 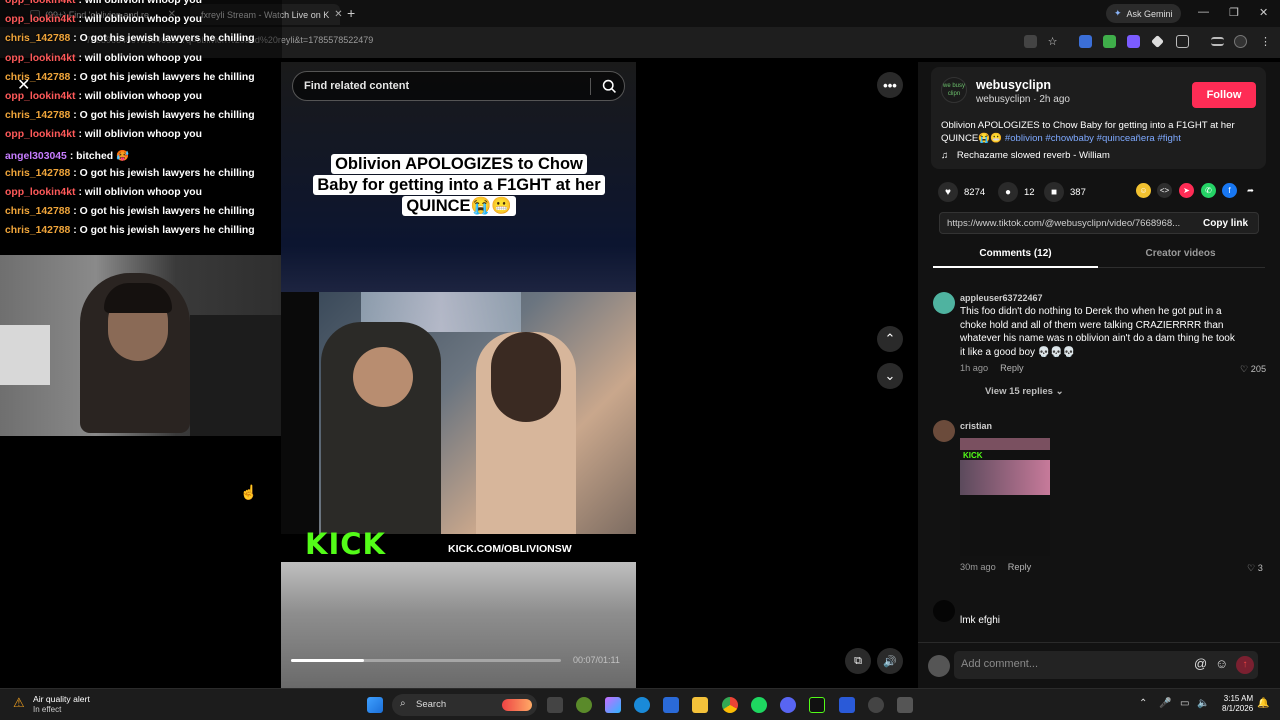 I want to click on related-search-input: Find related content, so click(x=458, y=86).